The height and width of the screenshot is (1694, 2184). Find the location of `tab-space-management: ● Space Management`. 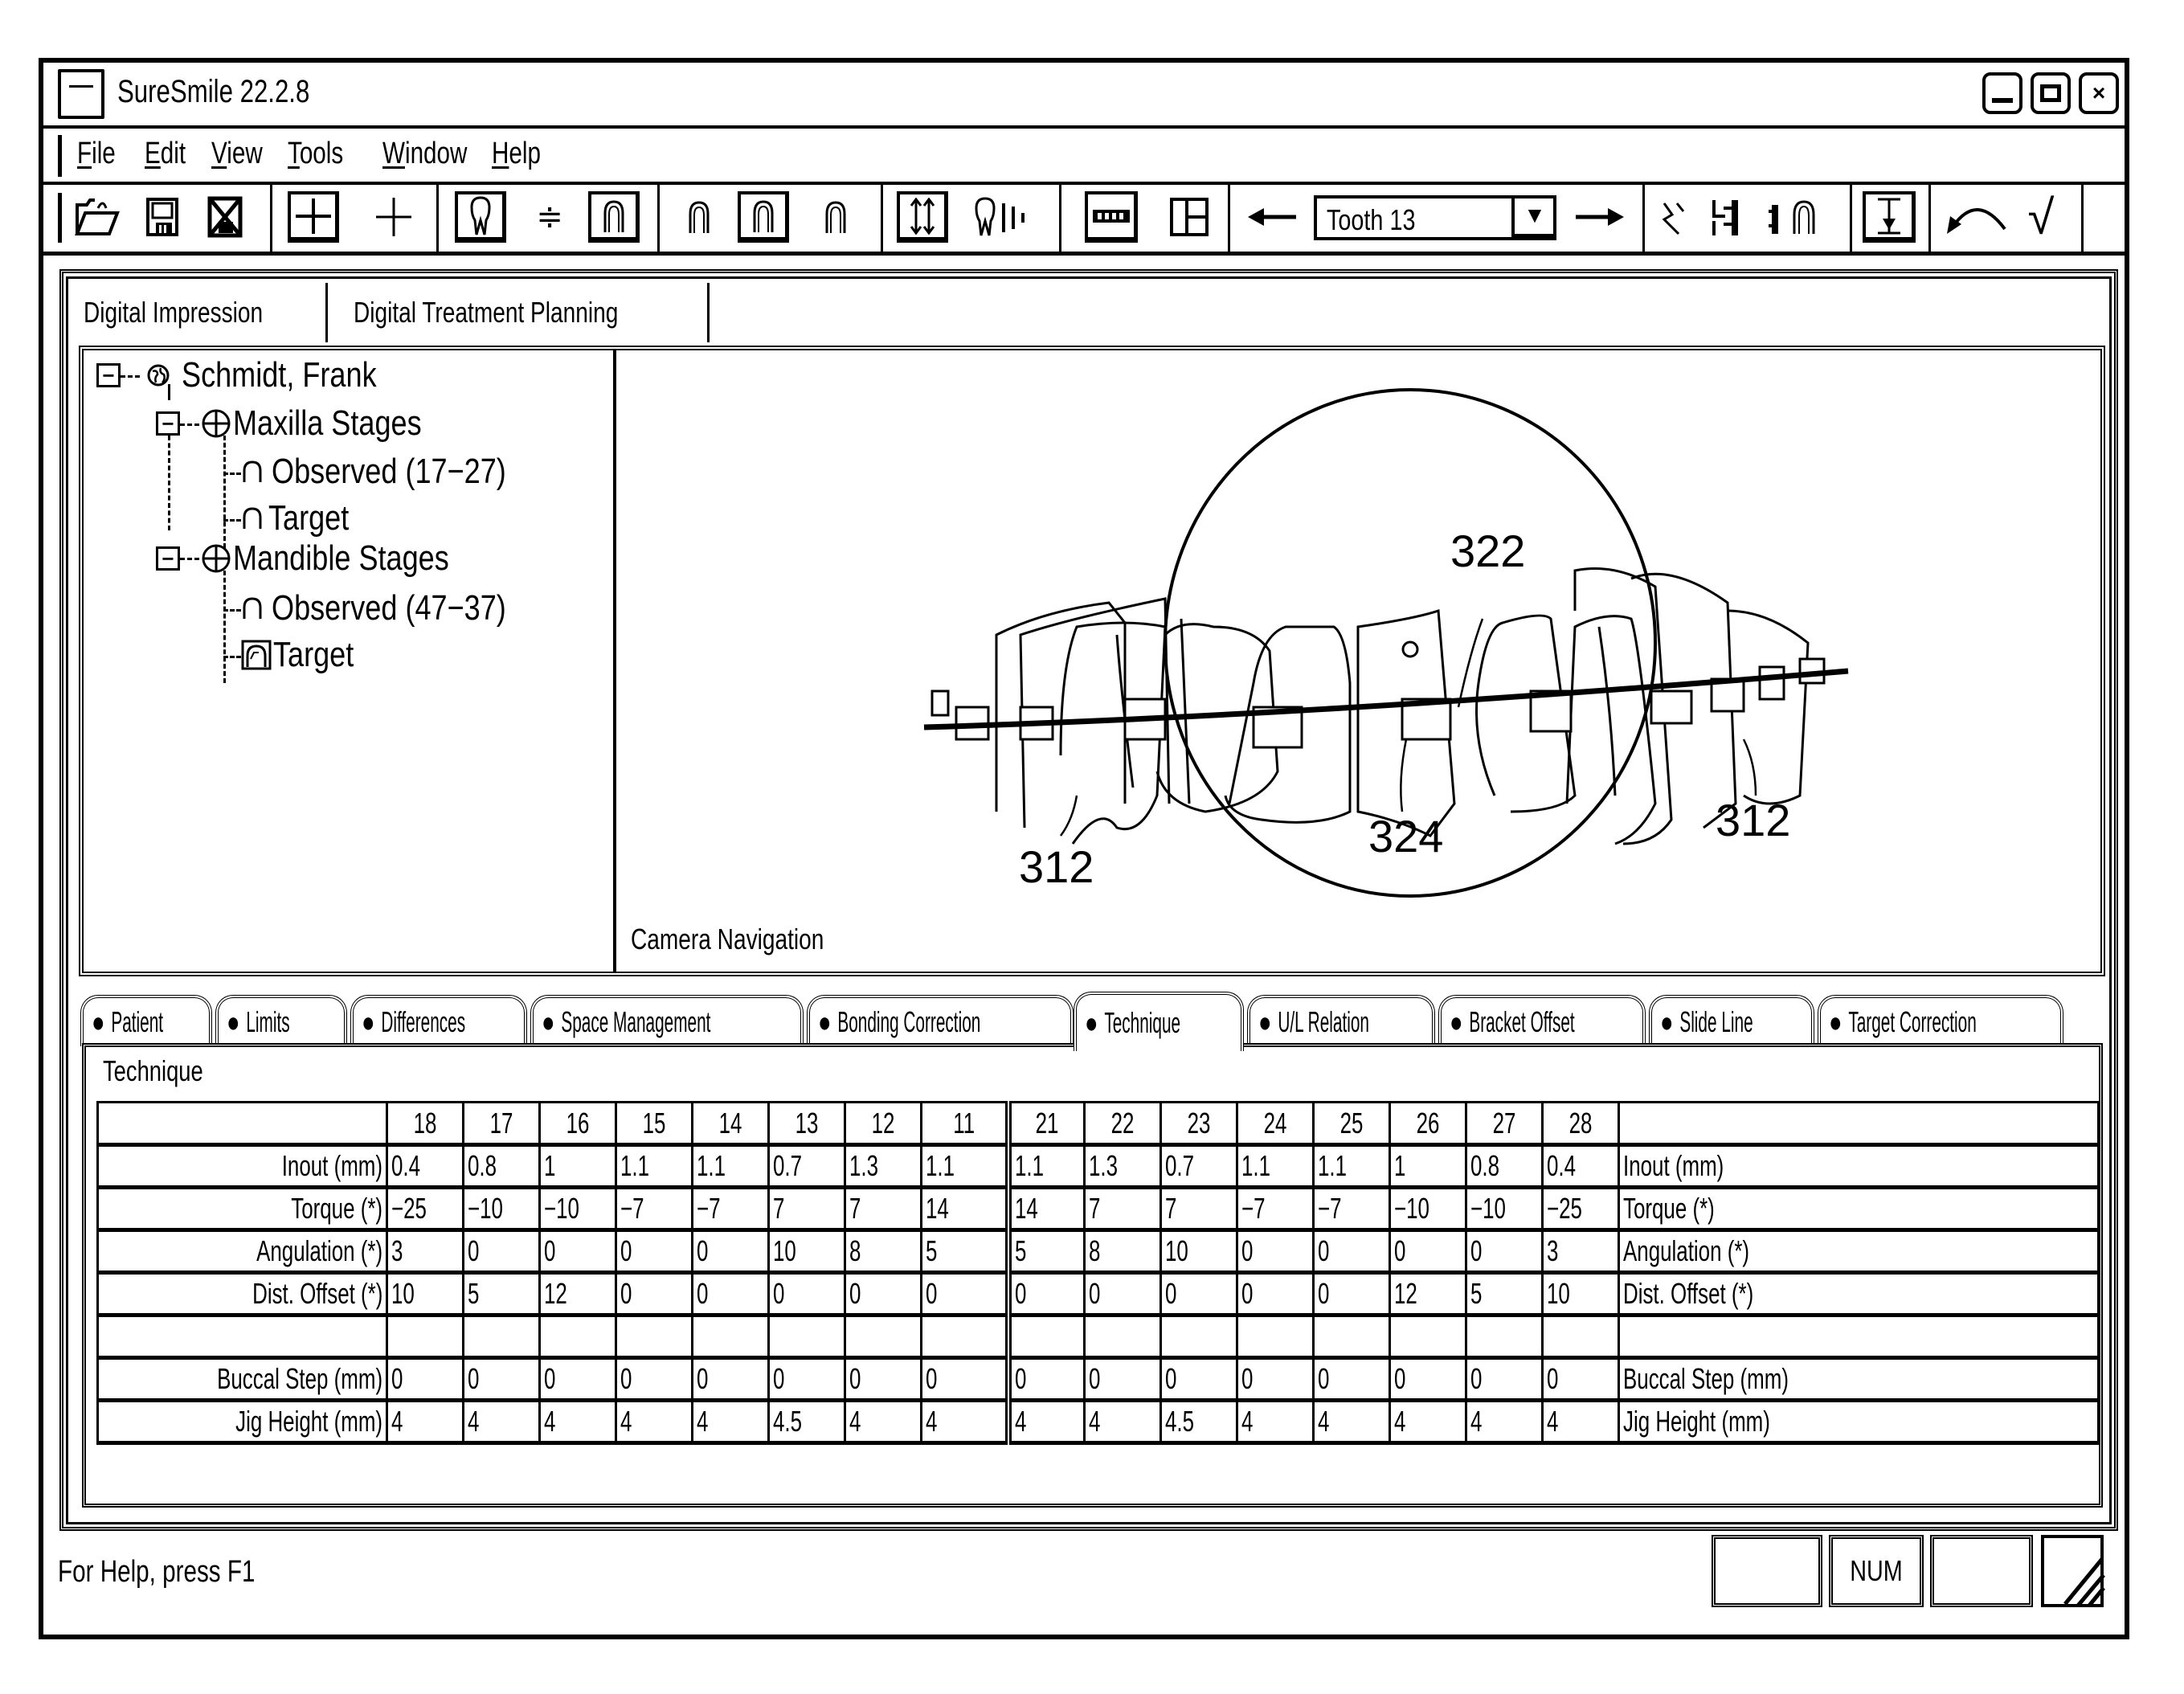

tab-space-management: ● Space Management is located at coordinates (667, 1020).